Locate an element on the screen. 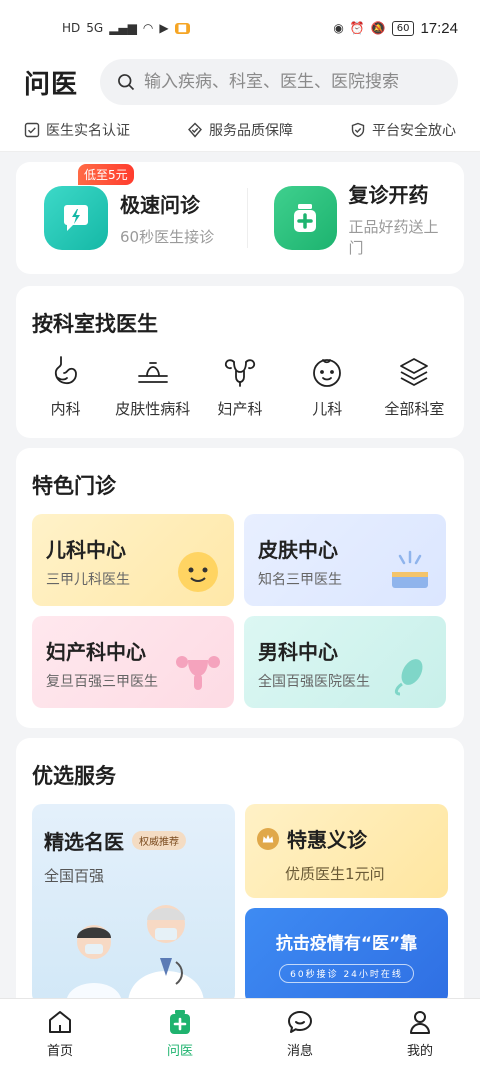 This screenshot has width=480, height=1067. bottom-tab-bar: 首页 问医 消息 我的 is located at coordinates (240, 1032).